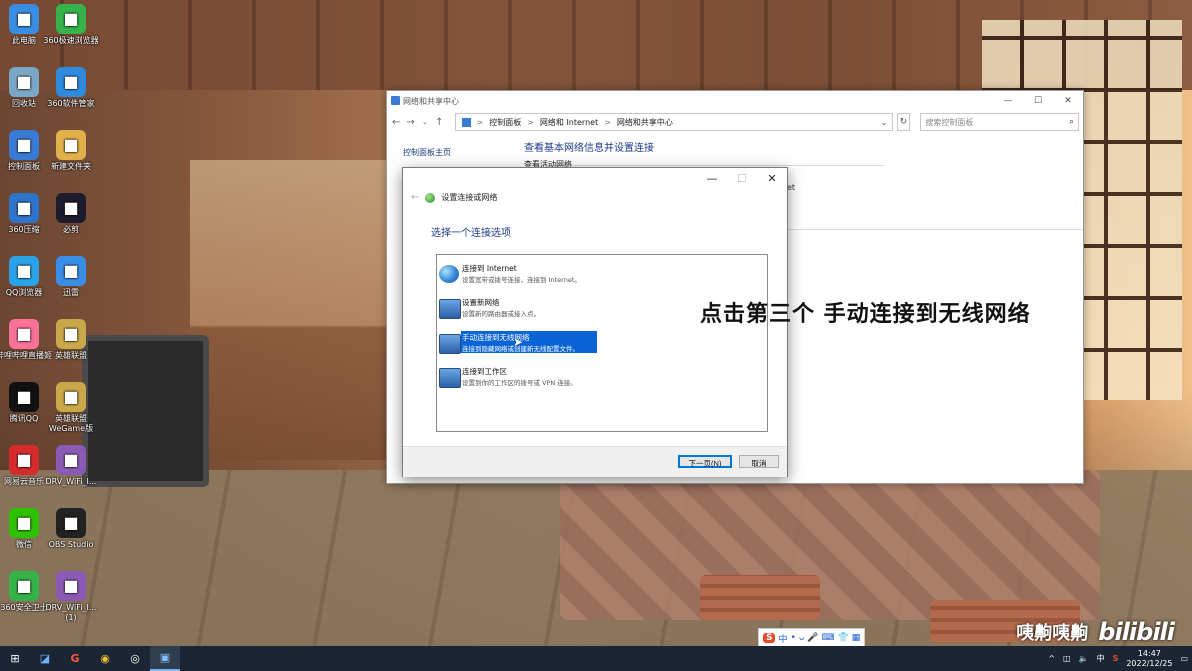 This screenshot has width=1192, height=671. I want to click on dialog-window-title: 设置连接或网络, so click(469, 197).